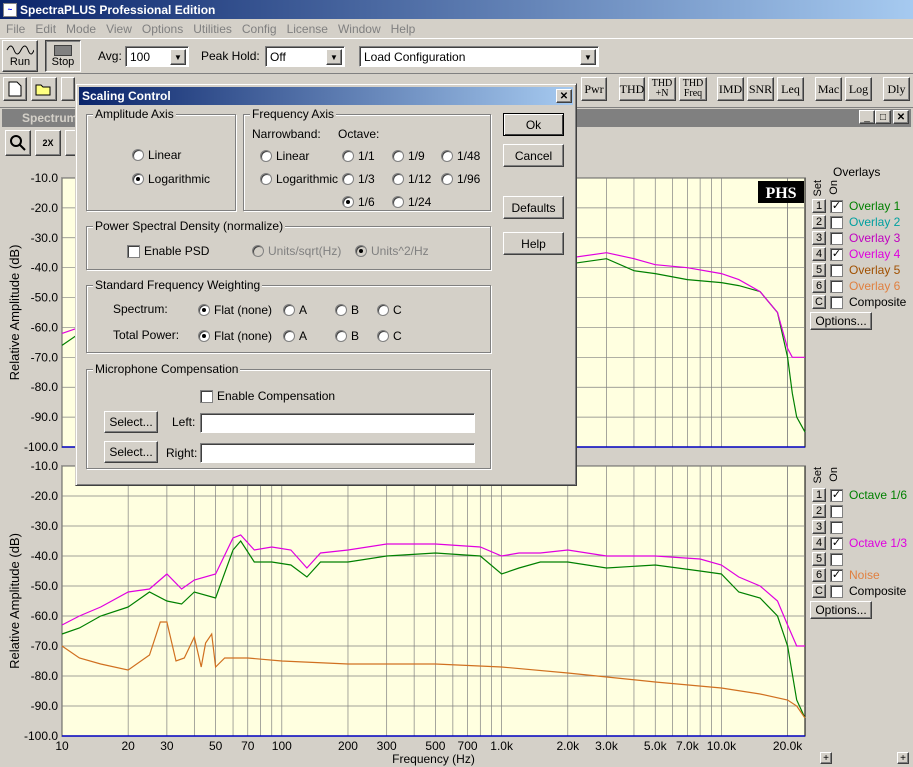 Image resolution: width=913 pixels, height=767 pixels. What do you see at coordinates (903, 758) in the screenshot?
I see `expand-button-right: +` at bounding box center [903, 758].